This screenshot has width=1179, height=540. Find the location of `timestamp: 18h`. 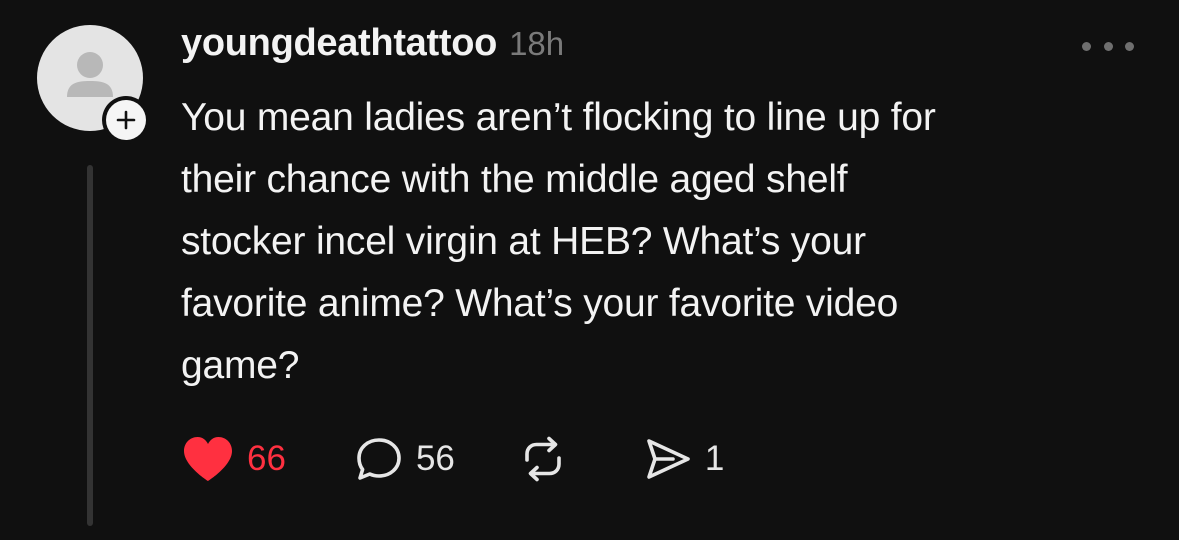

timestamp: 18h is located at coordinates (537, 43).